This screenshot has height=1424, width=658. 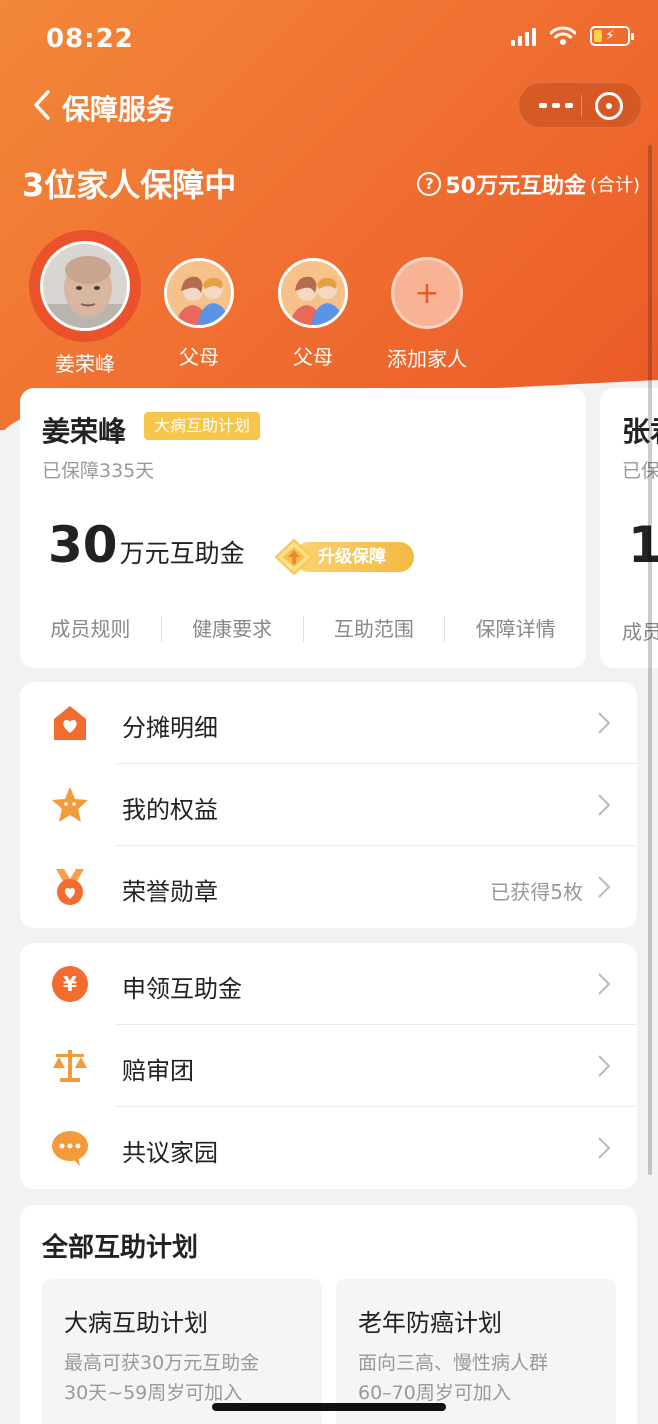 I want to click on plan-name: 老年防癌计划, so click(x=430, y=1323).